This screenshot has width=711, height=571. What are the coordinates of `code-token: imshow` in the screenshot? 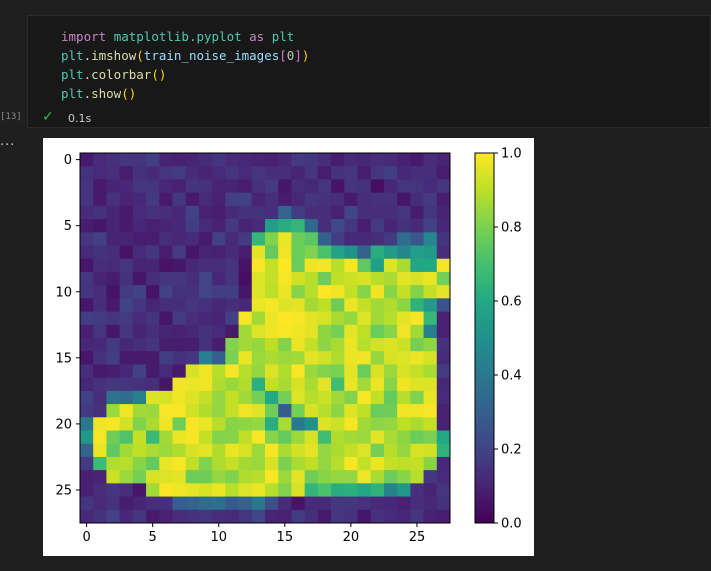 It's located at (114, 55).